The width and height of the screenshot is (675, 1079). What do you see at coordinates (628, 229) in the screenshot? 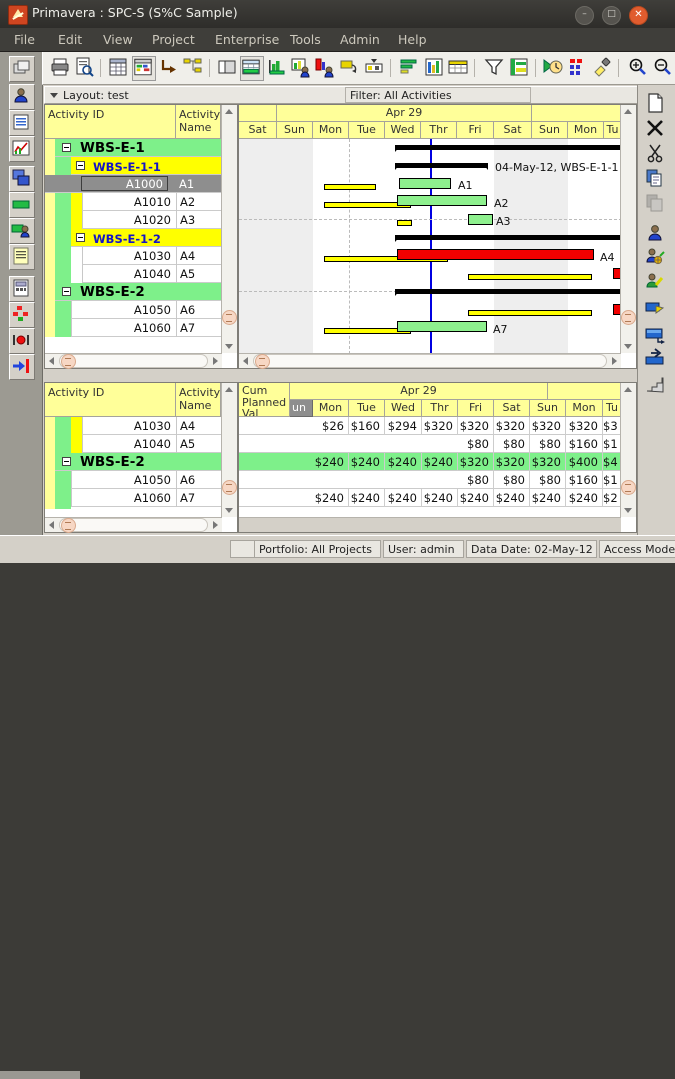
I see `gantt-vscrollbar` at bounding box center [628, 229].